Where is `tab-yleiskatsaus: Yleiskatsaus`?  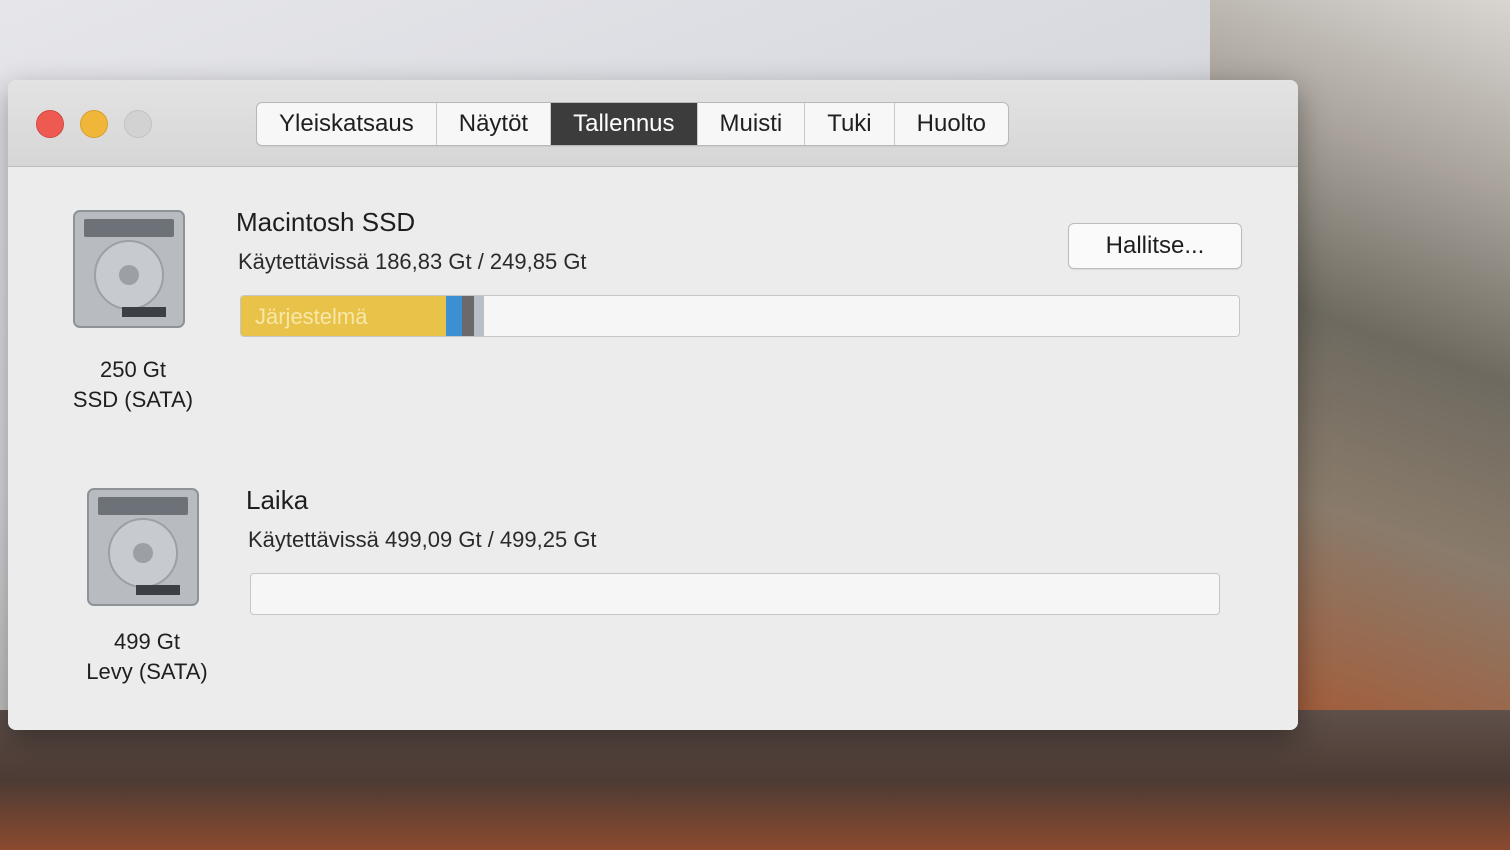
tab-yleiskatsaus: Yleiskatsaus is located at coordinates (347, 124).